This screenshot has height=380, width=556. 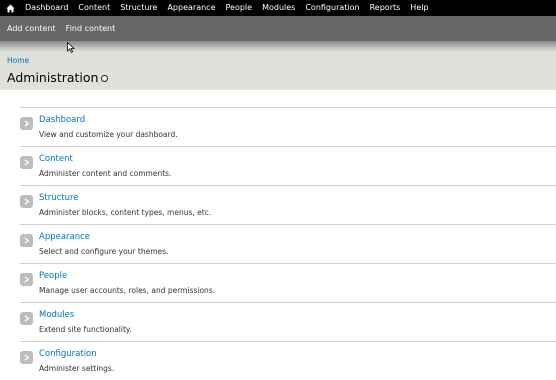 I want to click on toolbar-item-people: People, so click(x=239, y=8).